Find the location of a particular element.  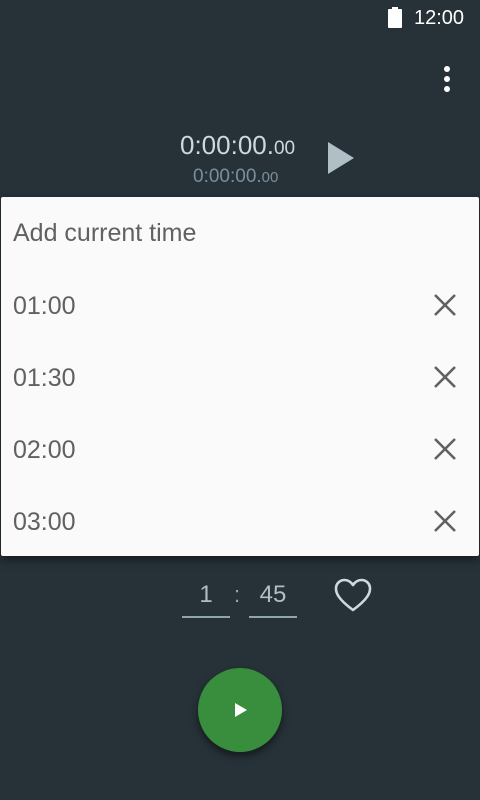

start-button is located at coordinates (240, 710).